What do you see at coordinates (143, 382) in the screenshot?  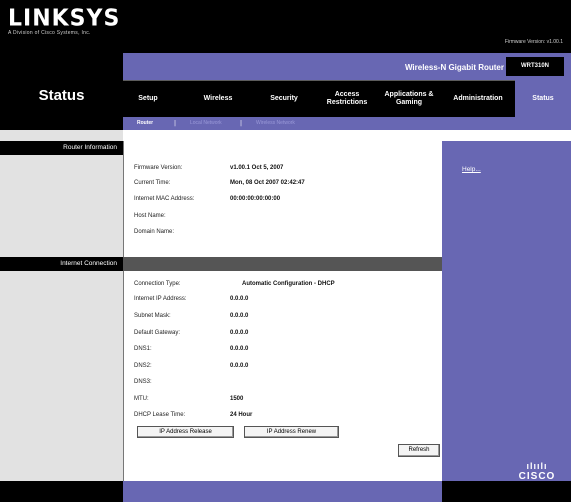 I see `dns3-label: DNS3:` at bounding box center [143, 382].